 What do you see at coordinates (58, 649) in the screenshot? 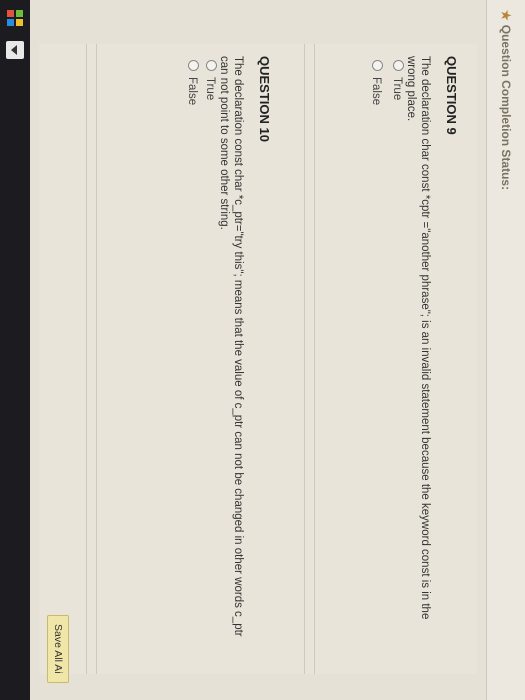
I see `save-all-answers-button: Save All Ai` at bounding box center [58, 649].